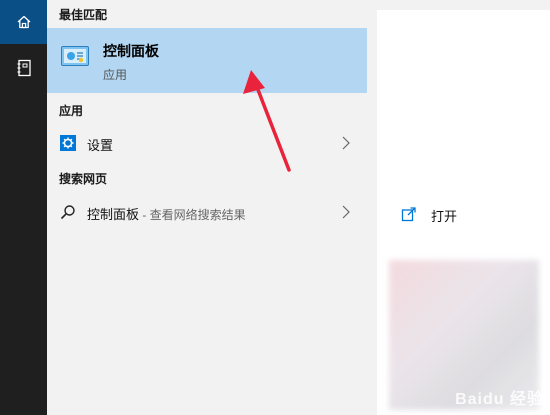 The height and width of the screenshot is (415, 550). What do you see at coordinates (23, 207) in the screenshot?
I see `left-rail` at bounding box center [23, 207].